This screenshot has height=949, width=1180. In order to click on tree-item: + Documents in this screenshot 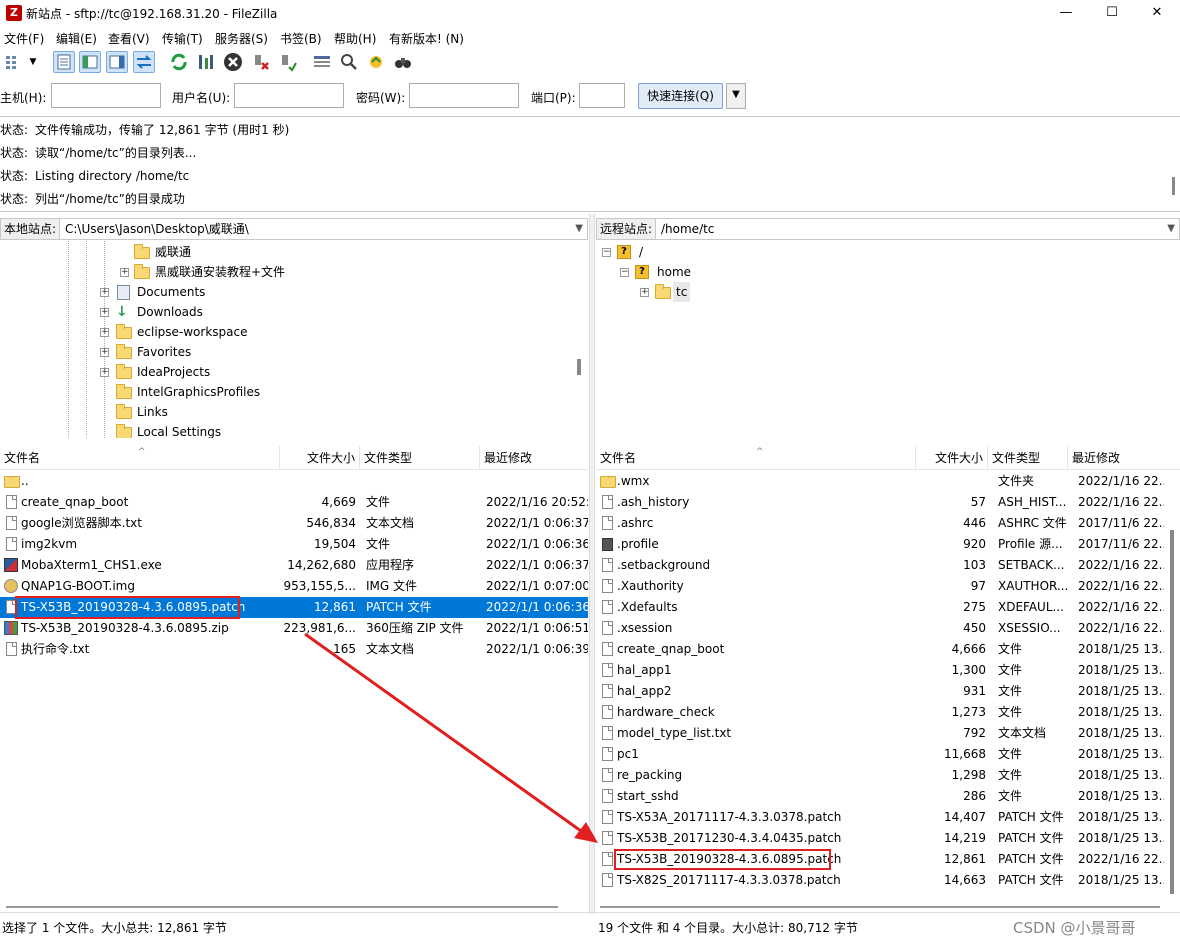, I will do `click(250, 292)`.